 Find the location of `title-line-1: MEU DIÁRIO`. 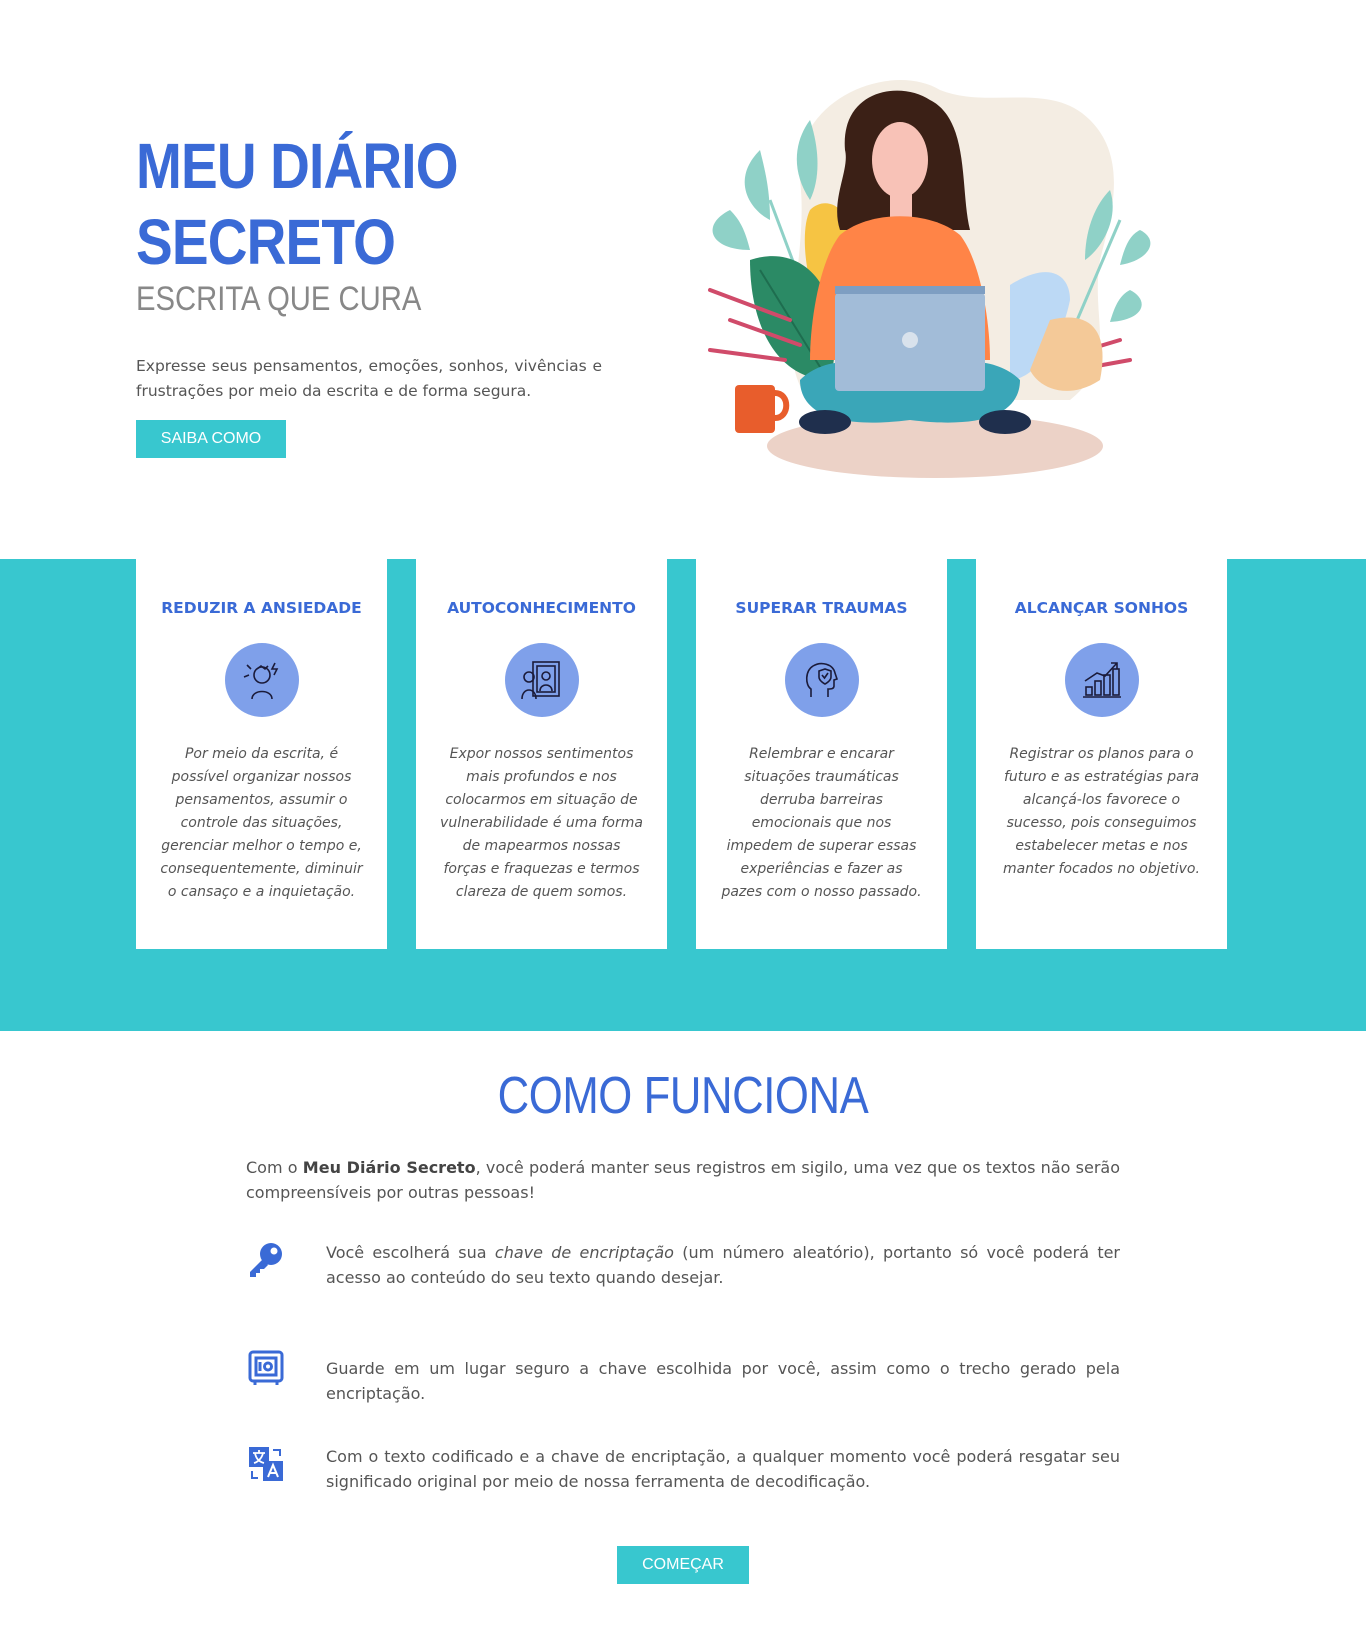

title-line-1: MEU DIÁRIO is located at coordinates (297, 166).